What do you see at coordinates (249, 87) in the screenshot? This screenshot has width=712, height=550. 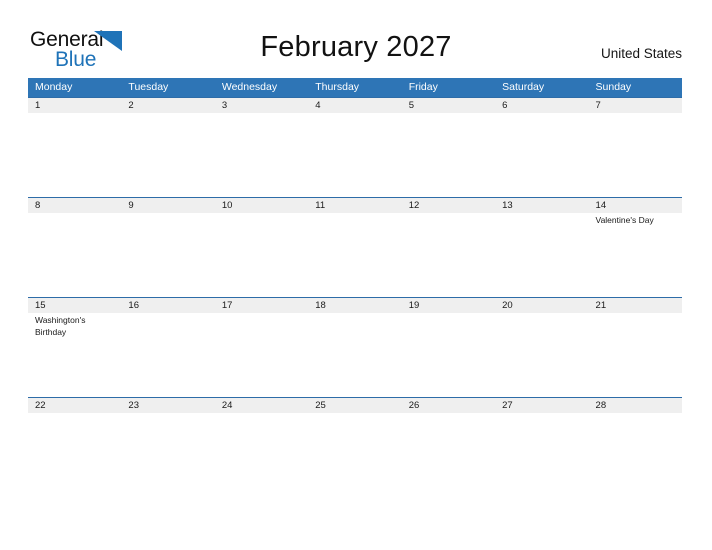 I see `day-header-wednesday: Wednesday` at bounding box center [249, 87].